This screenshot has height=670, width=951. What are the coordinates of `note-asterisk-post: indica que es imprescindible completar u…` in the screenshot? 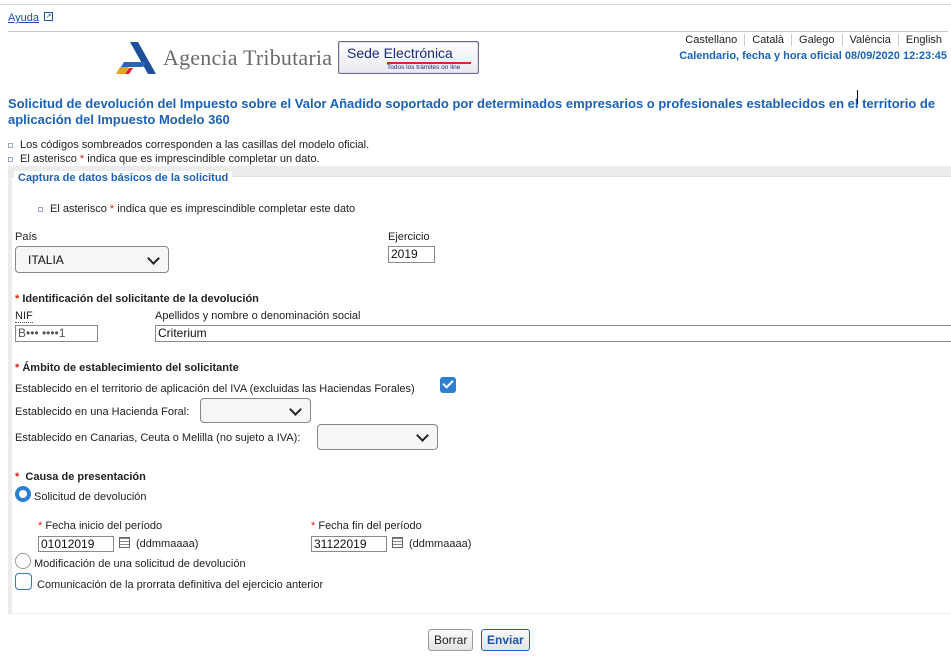 It's located at (202, 159).